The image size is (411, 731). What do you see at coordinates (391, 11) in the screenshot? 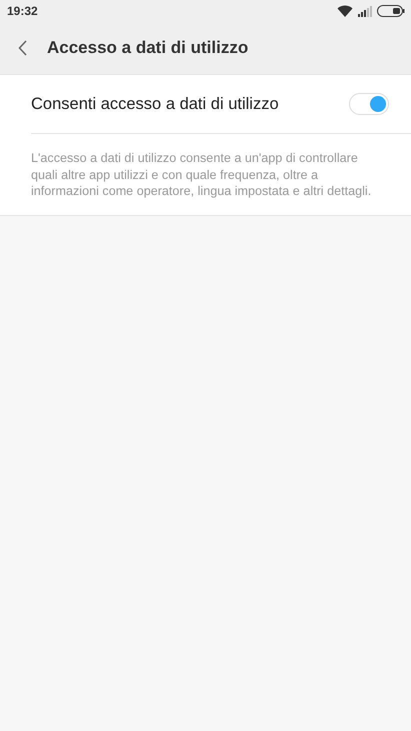
I see `battery-icon` at bounding box center [391, 11].